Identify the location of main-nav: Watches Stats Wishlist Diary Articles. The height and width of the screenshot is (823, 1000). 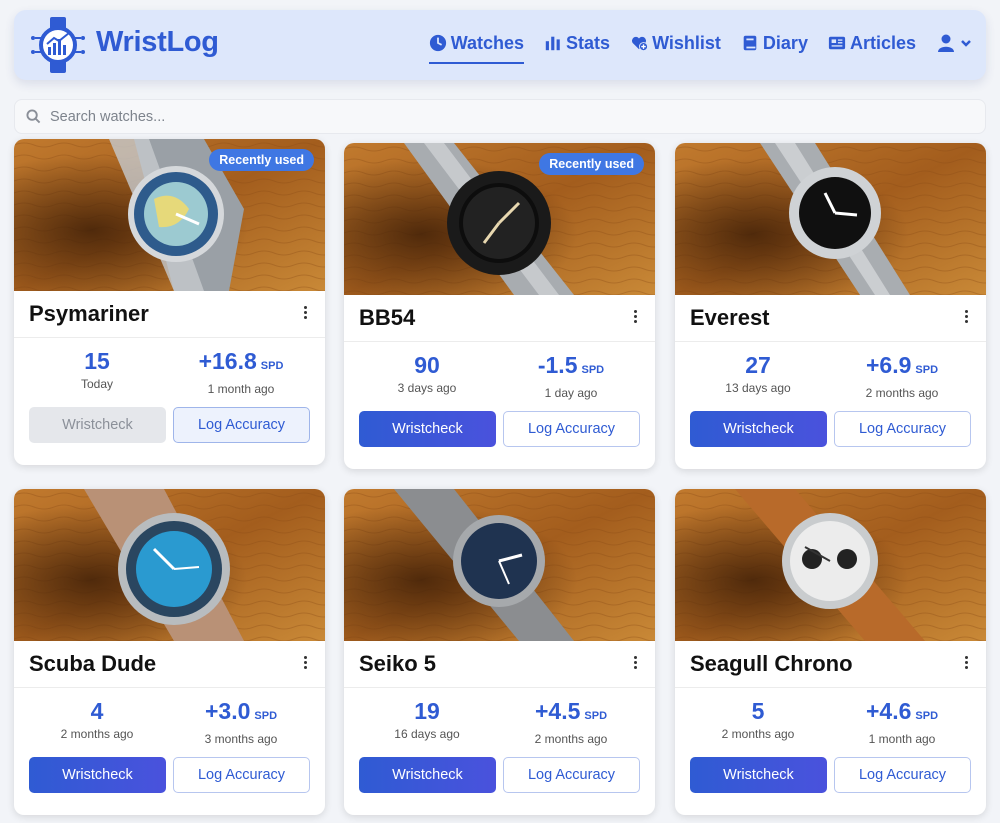
(690, 47).